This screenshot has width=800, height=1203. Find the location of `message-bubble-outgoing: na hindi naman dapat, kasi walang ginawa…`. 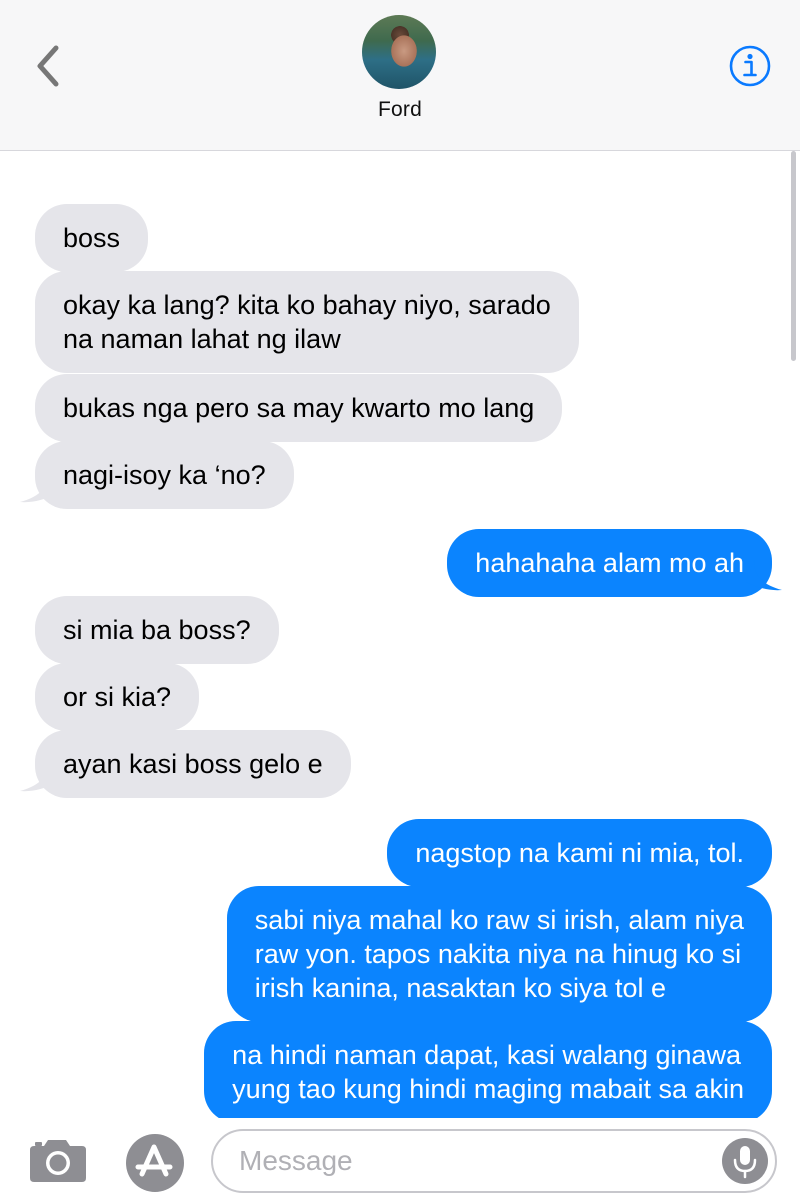

message-bubble-outgoing: na hindi naman dapat, kasi walang ginawa… is located at coordinates (488, 1069).